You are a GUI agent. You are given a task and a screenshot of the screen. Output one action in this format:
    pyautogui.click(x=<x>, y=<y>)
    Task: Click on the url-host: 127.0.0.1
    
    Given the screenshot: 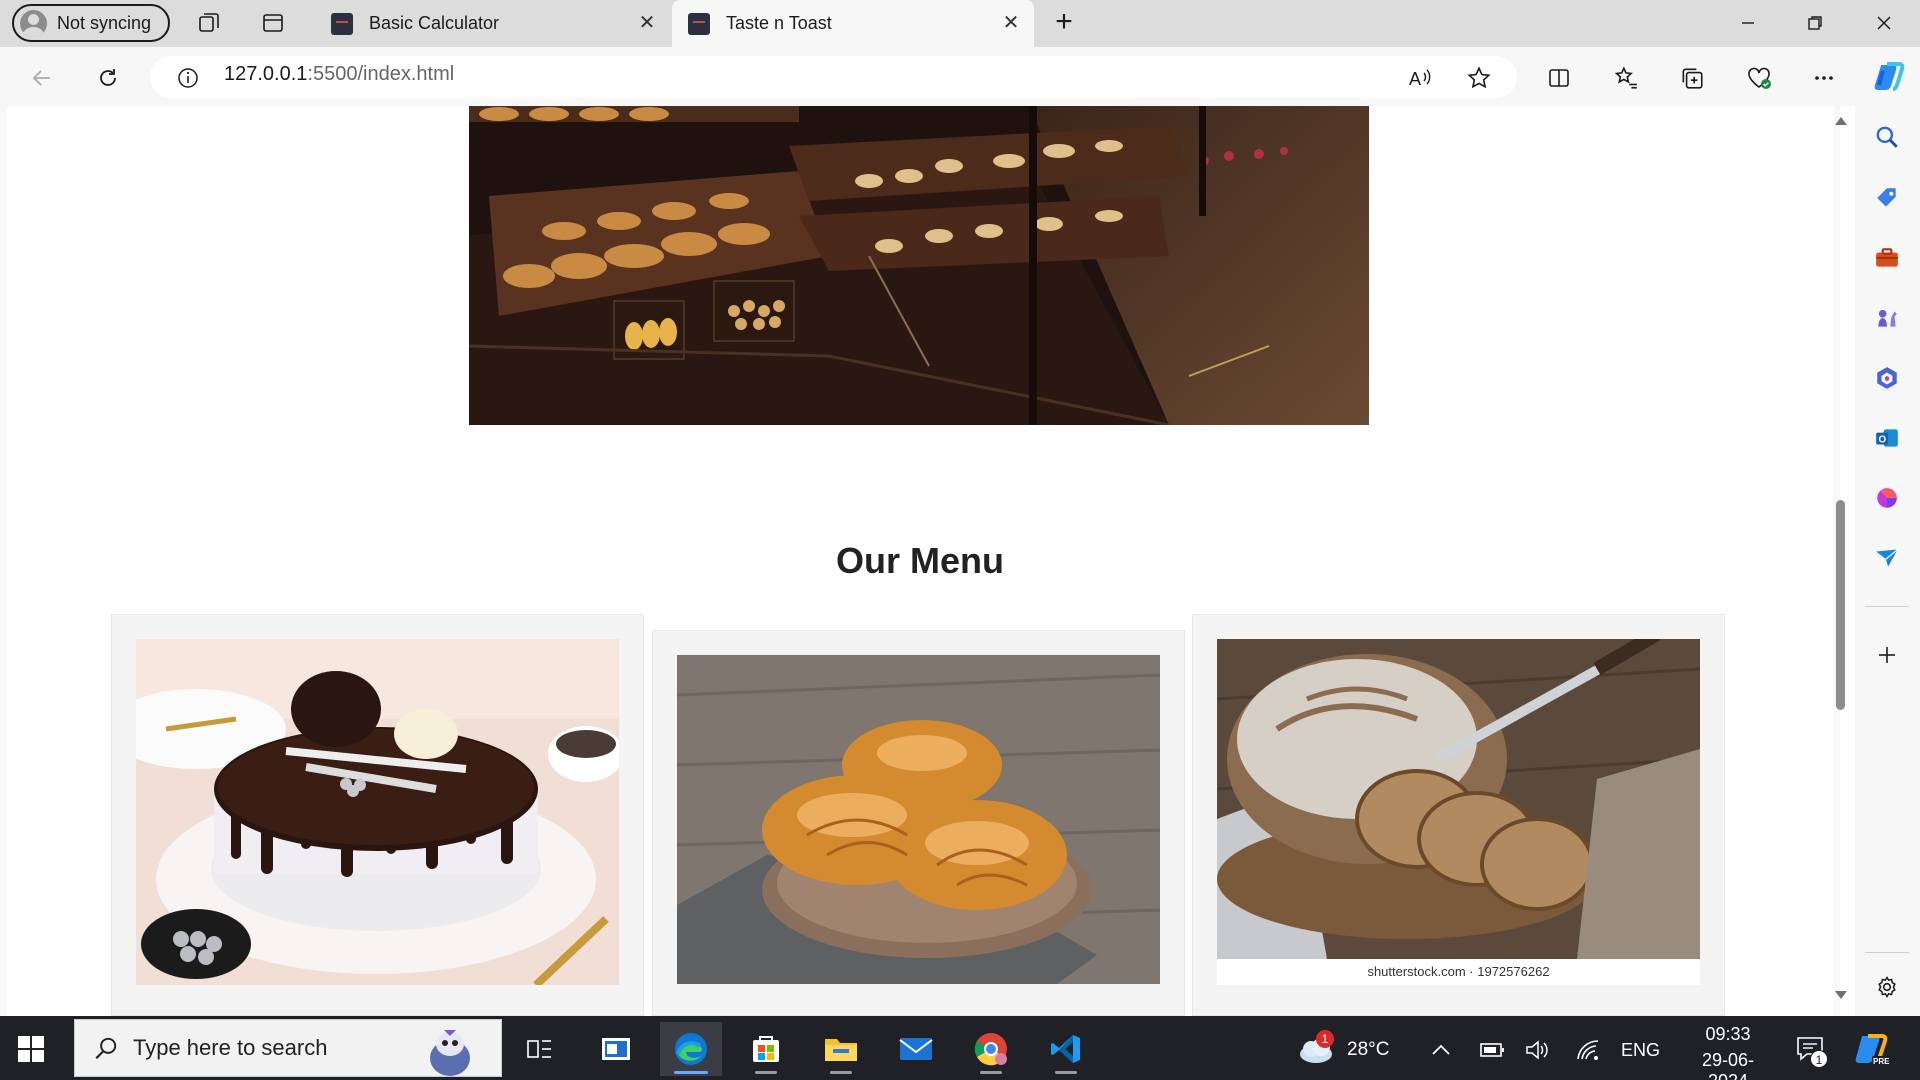 What is the action you would take?
    pyautogui.click(x=266, y=74)
    